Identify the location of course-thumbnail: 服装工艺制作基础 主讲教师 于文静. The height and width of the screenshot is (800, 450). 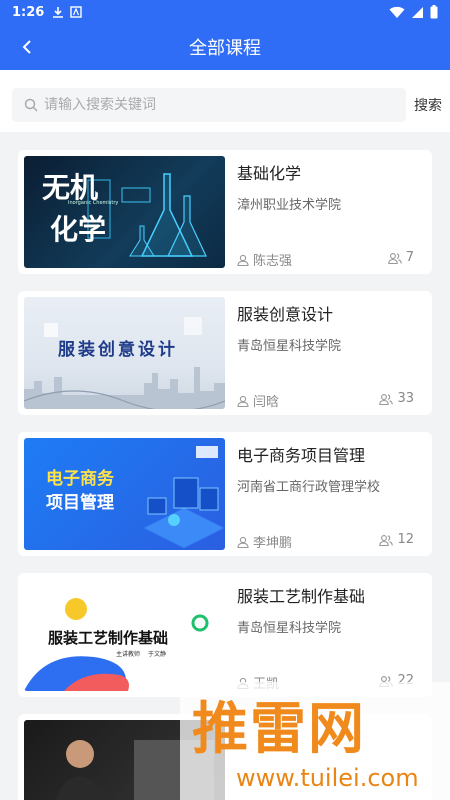
(124, 635).